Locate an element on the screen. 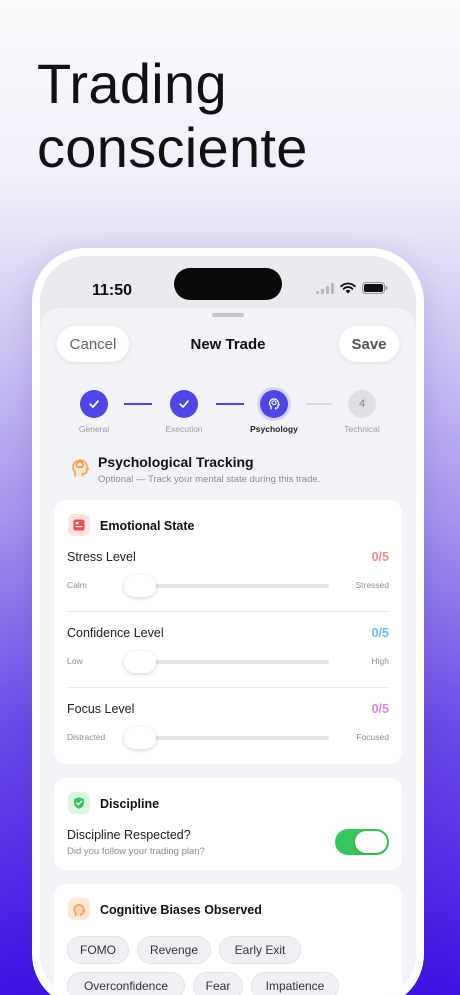 The image size is (460, 995). discipline-icon-box is located at coordinates (79, 803).